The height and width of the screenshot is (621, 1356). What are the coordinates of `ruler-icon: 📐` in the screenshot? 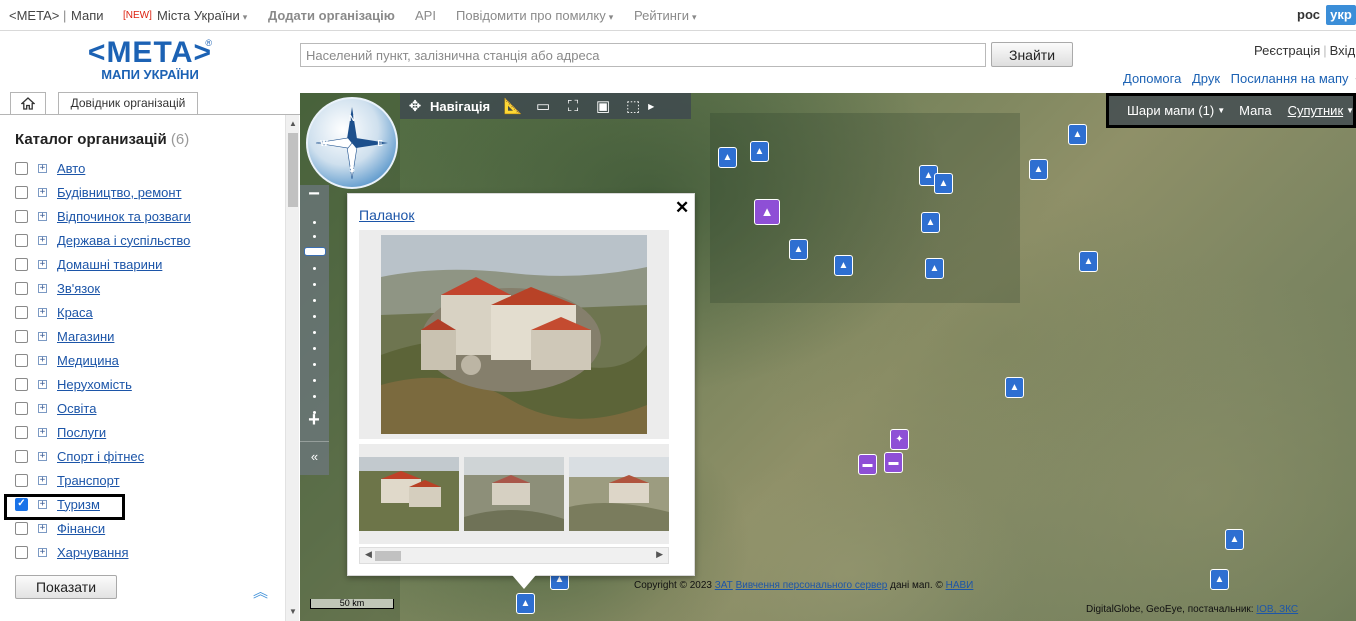 It's located at (513, 106).